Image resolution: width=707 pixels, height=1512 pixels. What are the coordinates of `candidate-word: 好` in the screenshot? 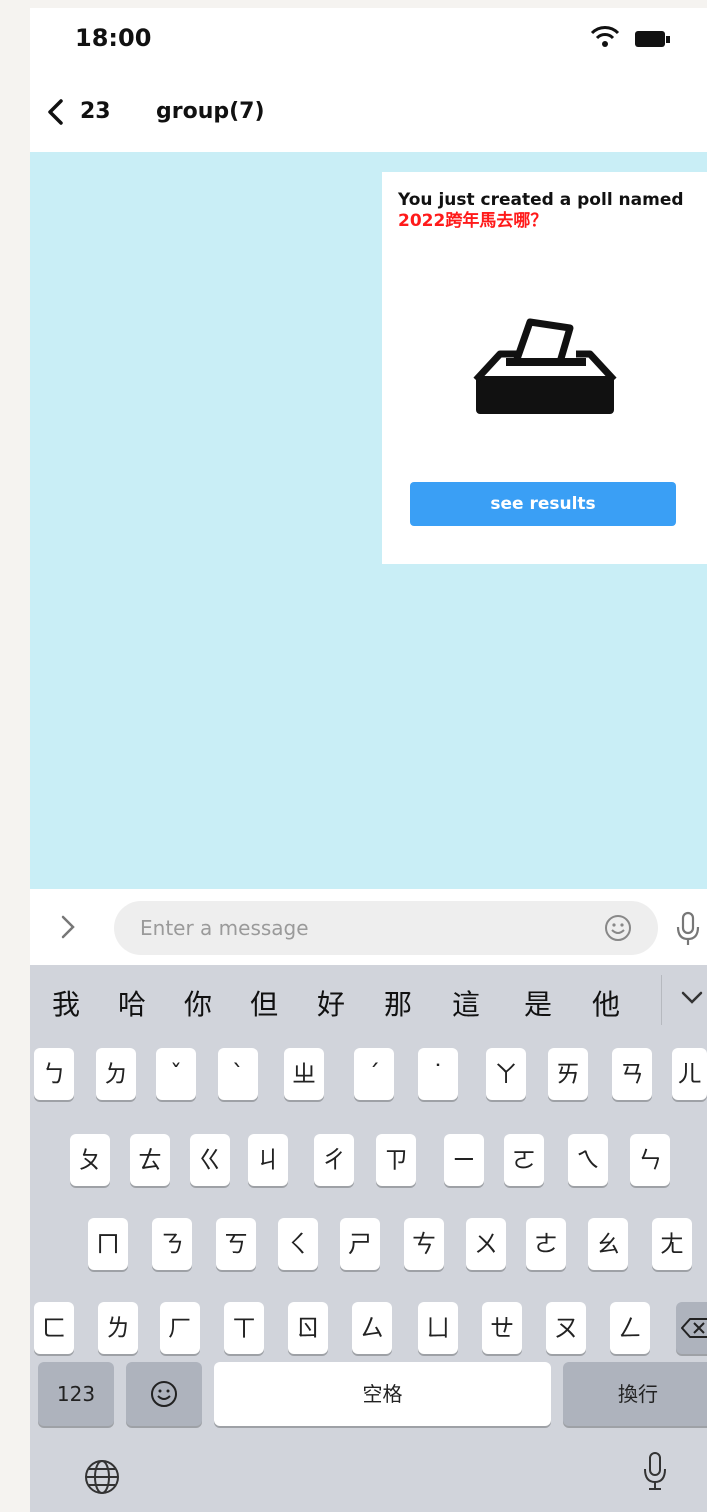 It's located at (331, 1003).